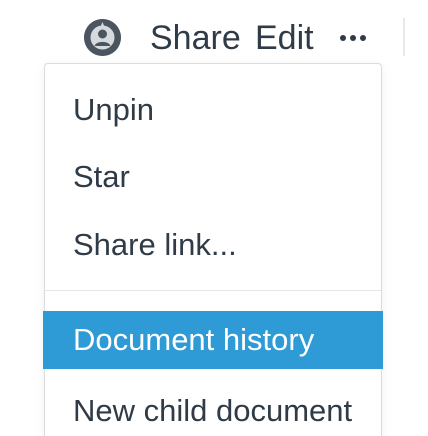 This screenshot has height=436, width=428. I want to click on user-avatar-graphic, so click(102, 37).